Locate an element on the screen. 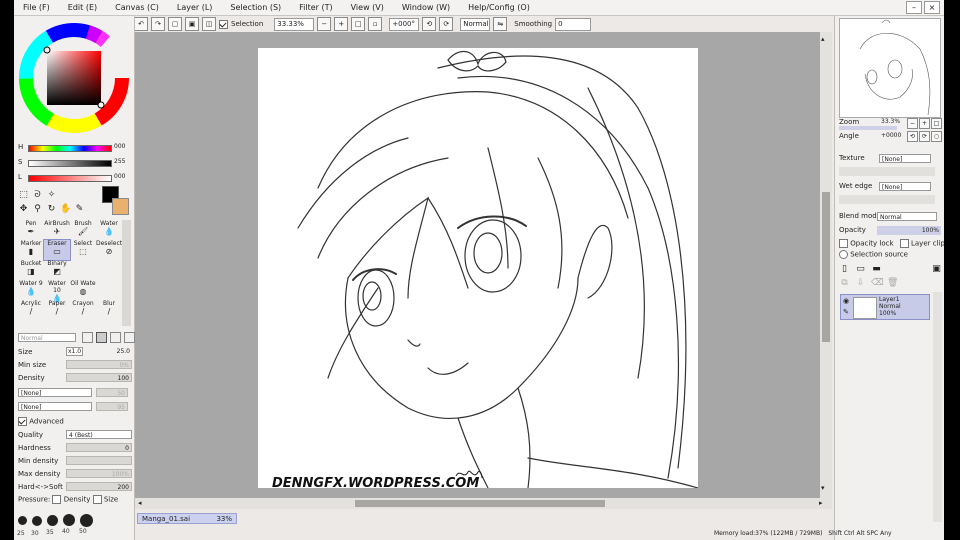 This screenshot has width=960, height=540. scroll-down-icon: ▾ is located at coordinates (823, 488).